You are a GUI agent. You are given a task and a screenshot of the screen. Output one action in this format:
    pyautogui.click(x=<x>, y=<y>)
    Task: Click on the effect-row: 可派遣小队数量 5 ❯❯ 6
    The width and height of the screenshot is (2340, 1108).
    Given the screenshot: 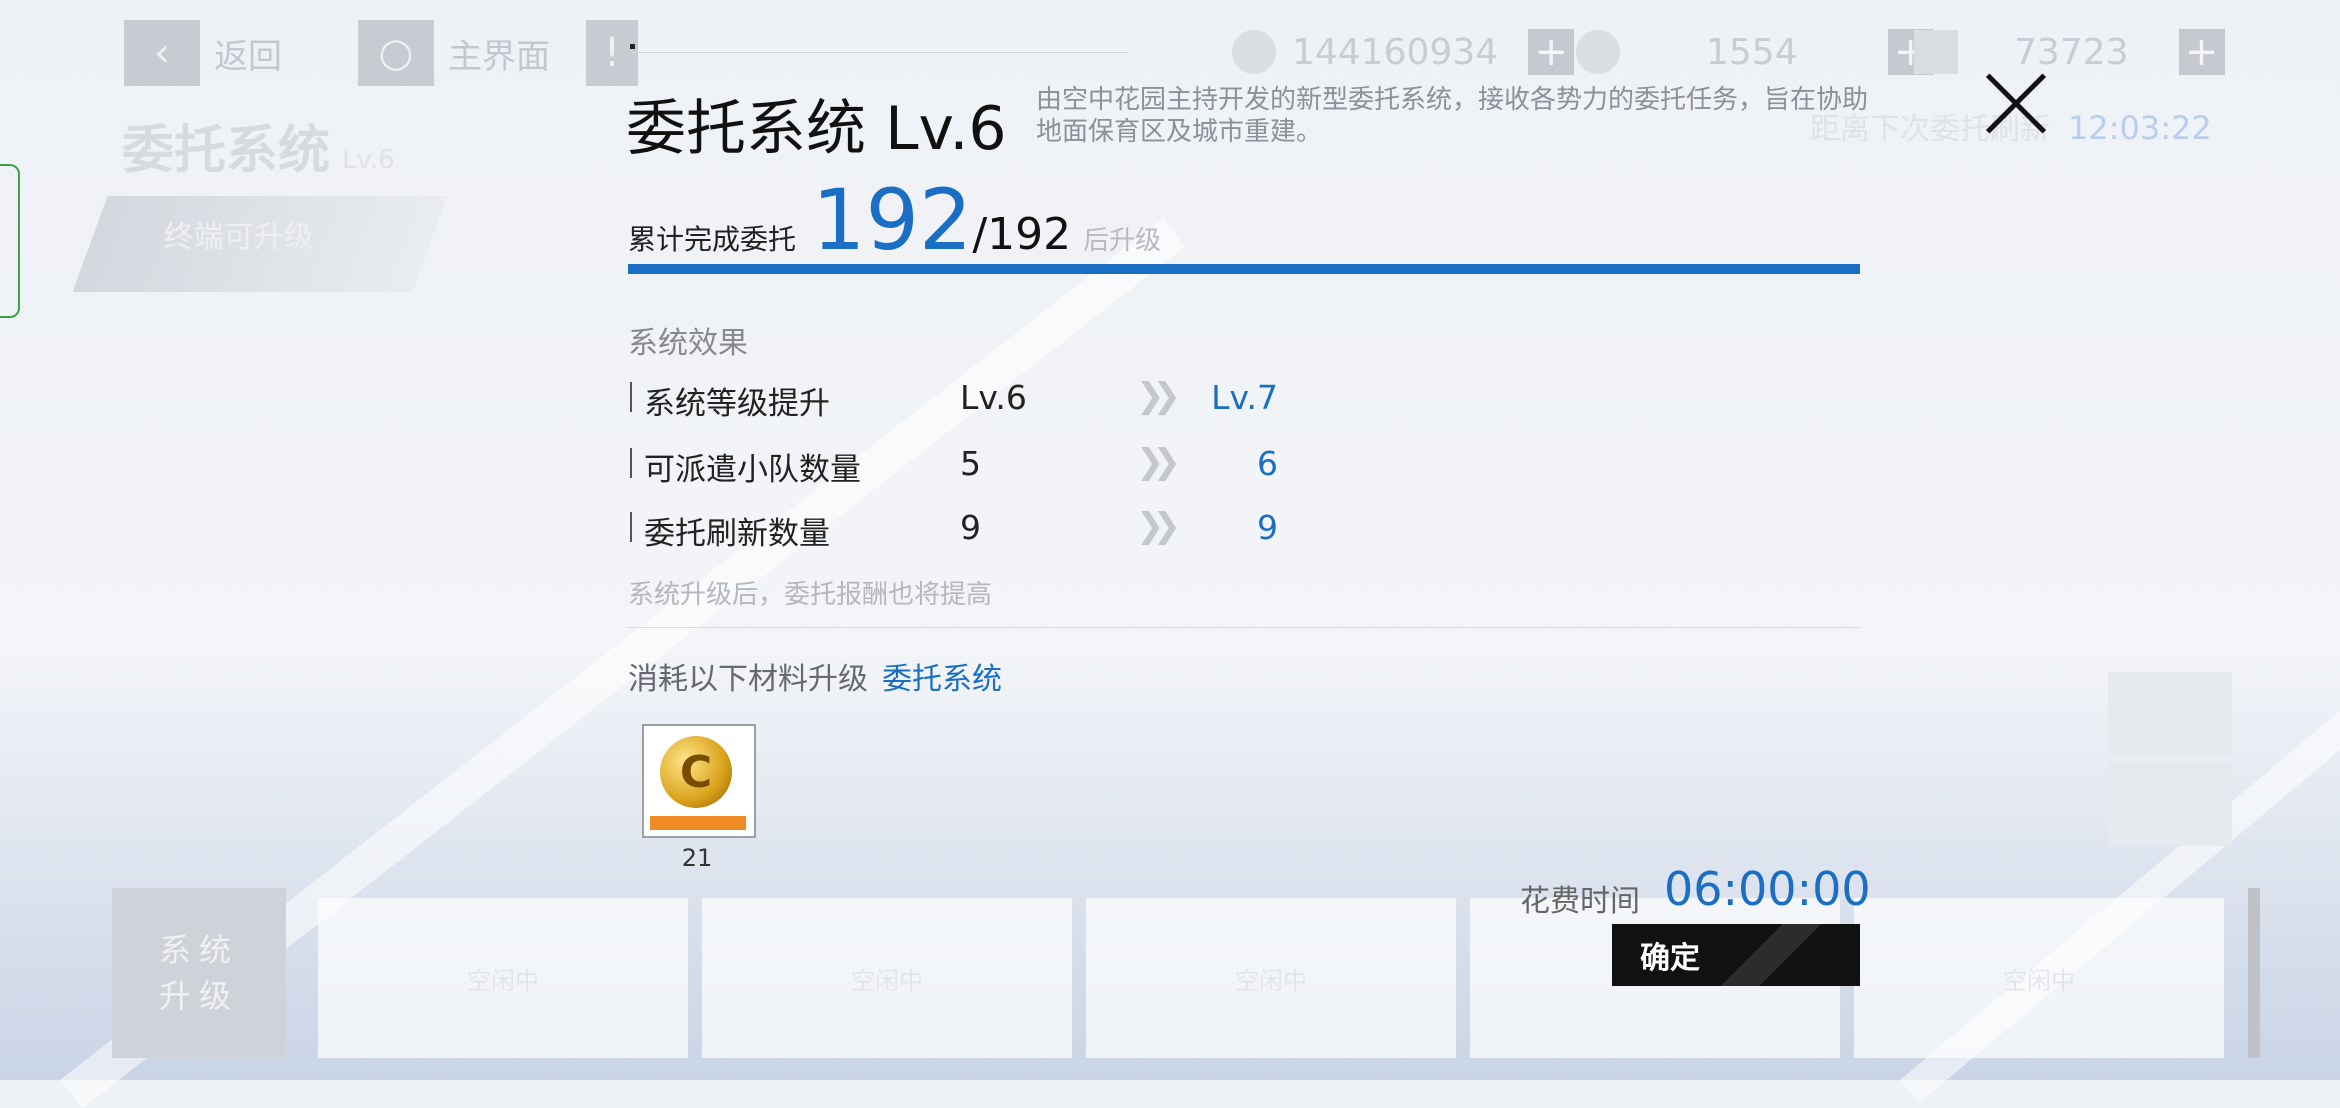 What is the action you would take?
    pyautogui.click(x=1008, y=465)
    